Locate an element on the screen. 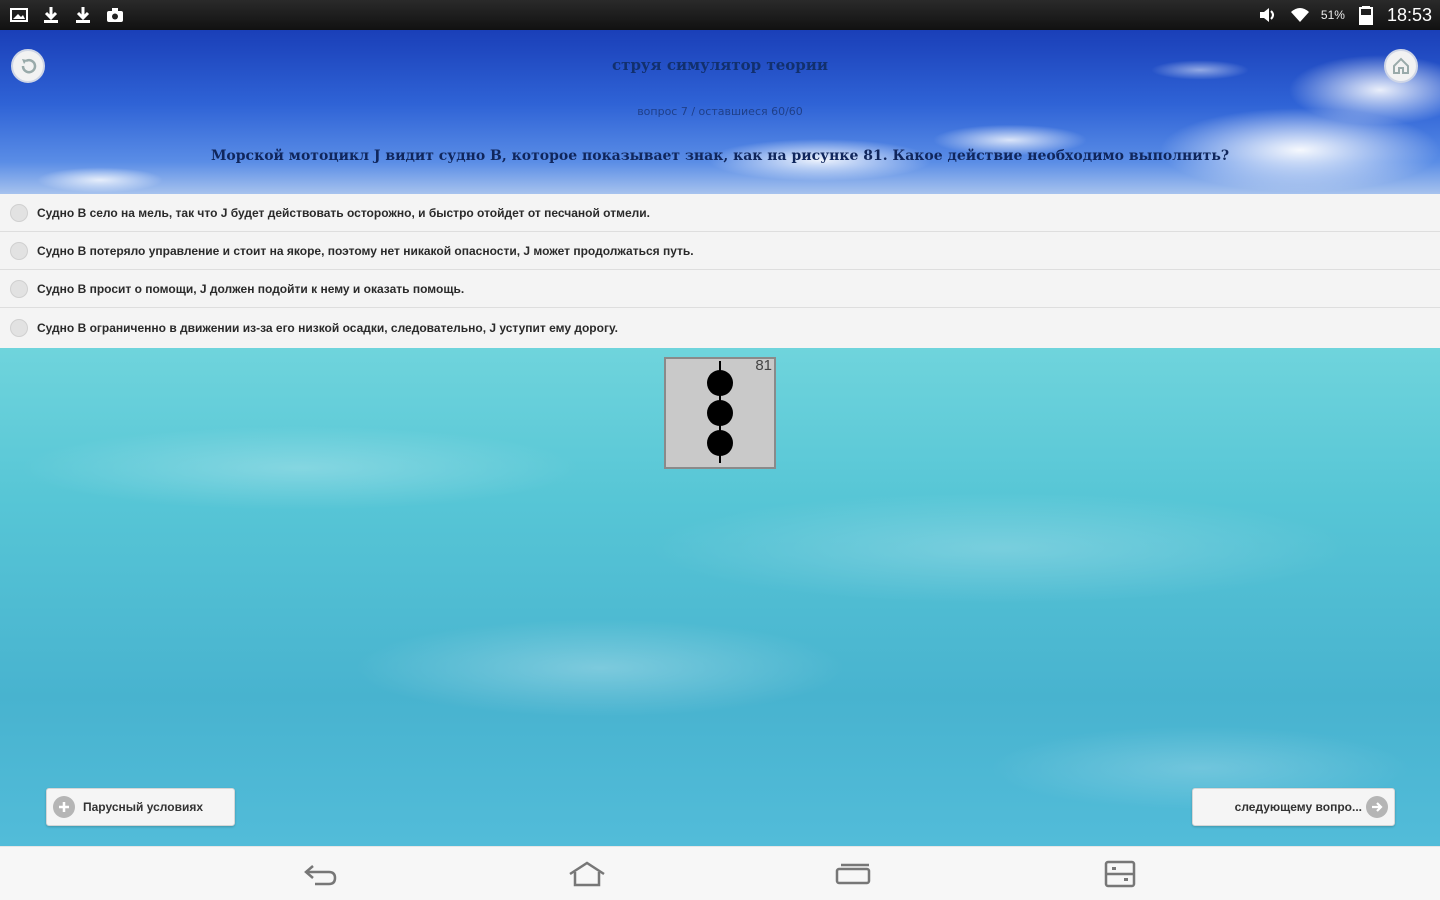  signal-figure: 81 is located at coordinates (720, 413).